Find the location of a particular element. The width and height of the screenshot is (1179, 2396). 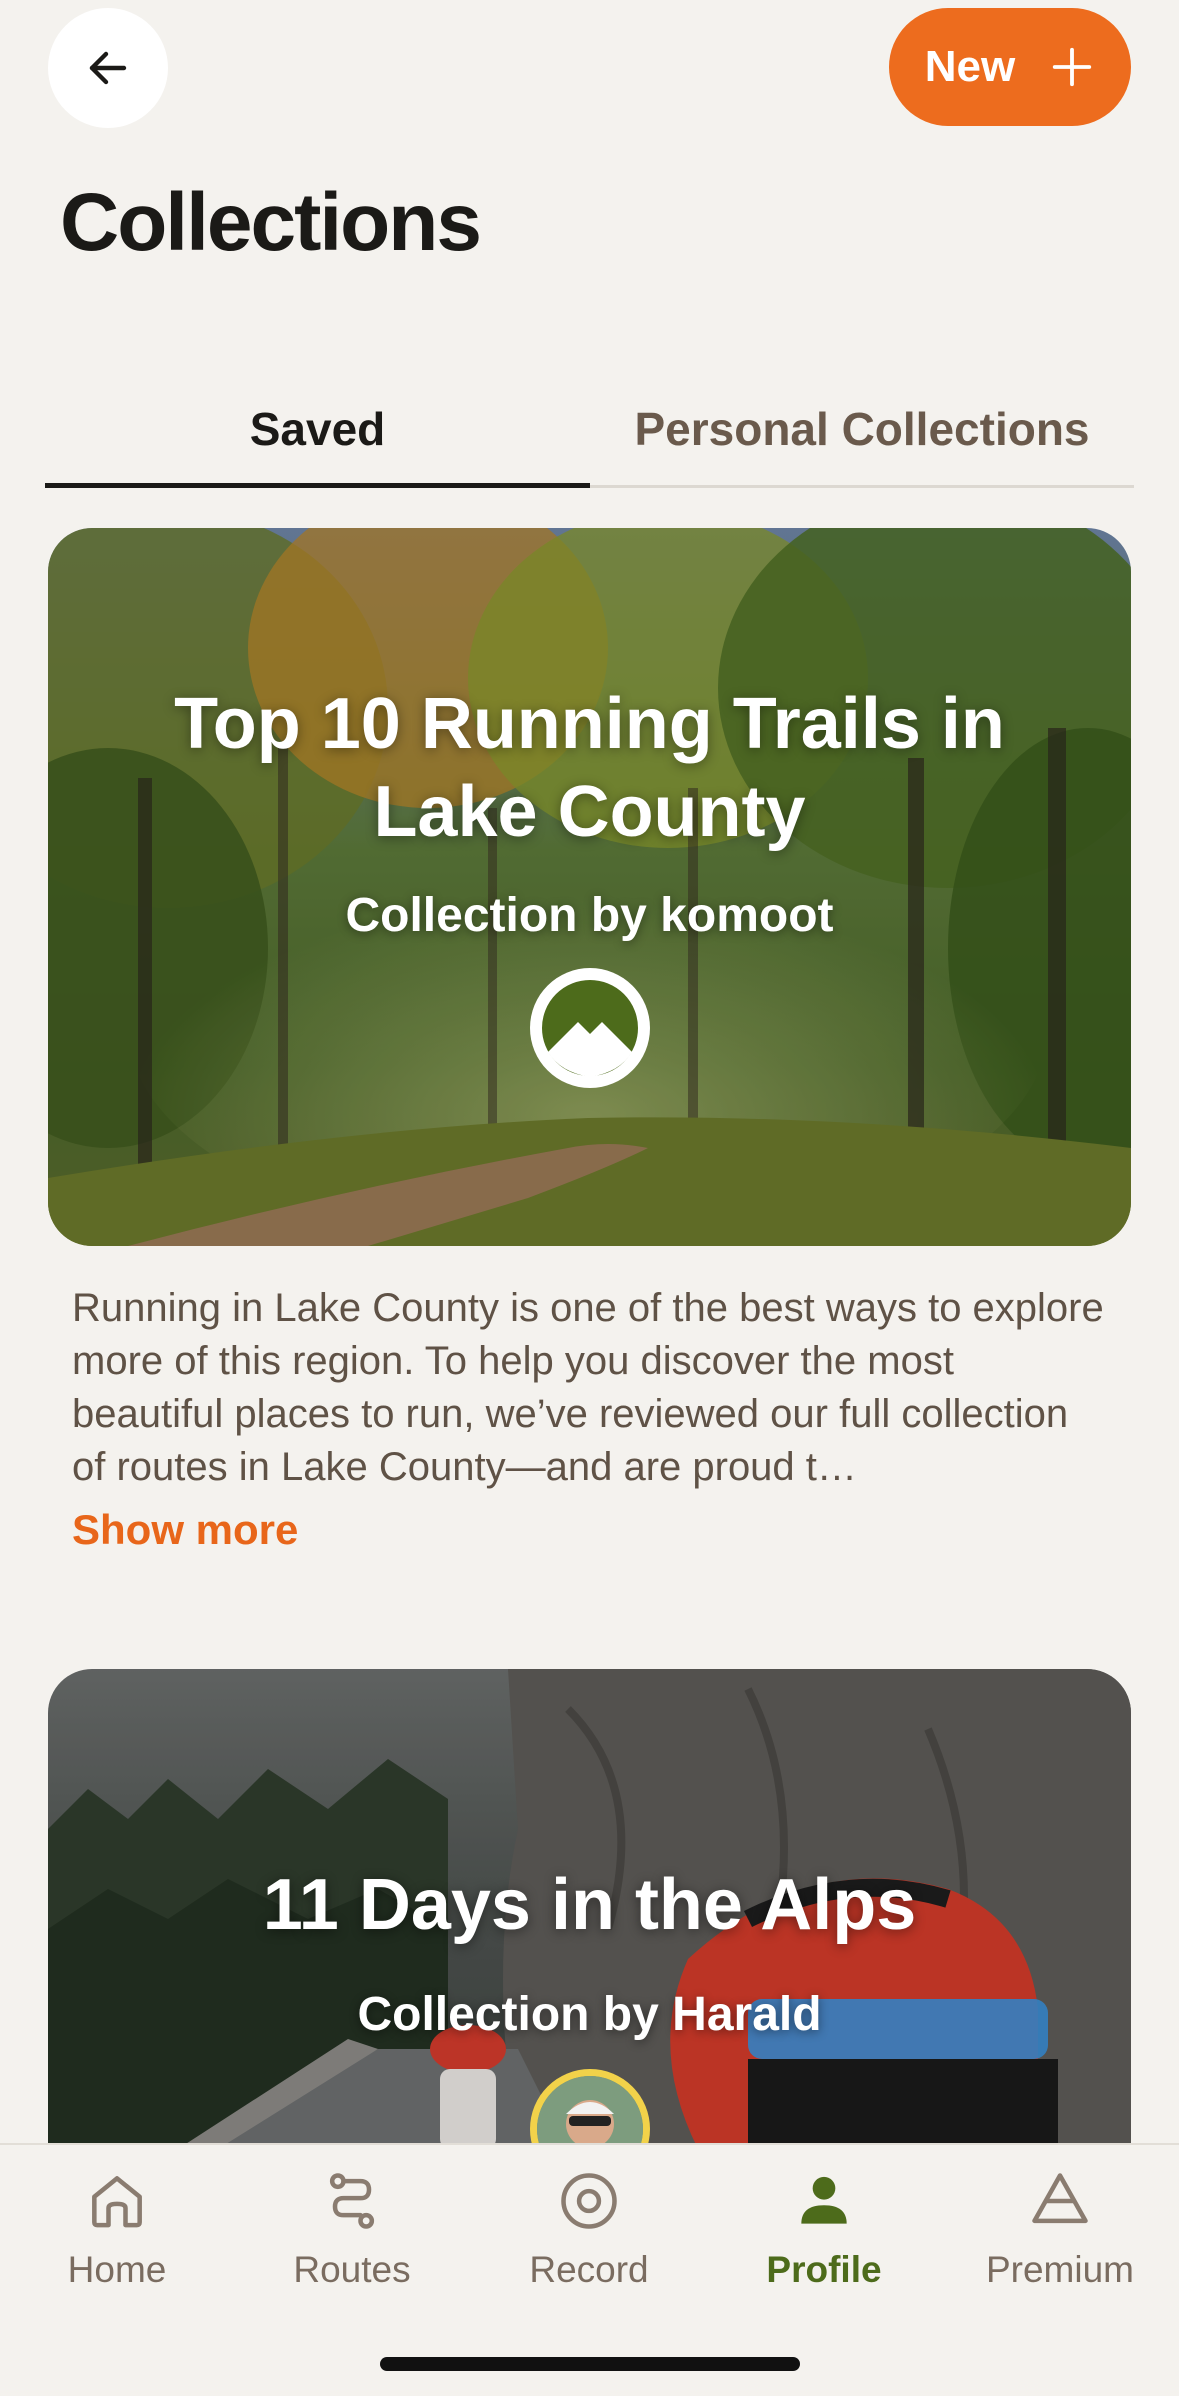

new-collection-button: New is located at coordinates (1010, 67).